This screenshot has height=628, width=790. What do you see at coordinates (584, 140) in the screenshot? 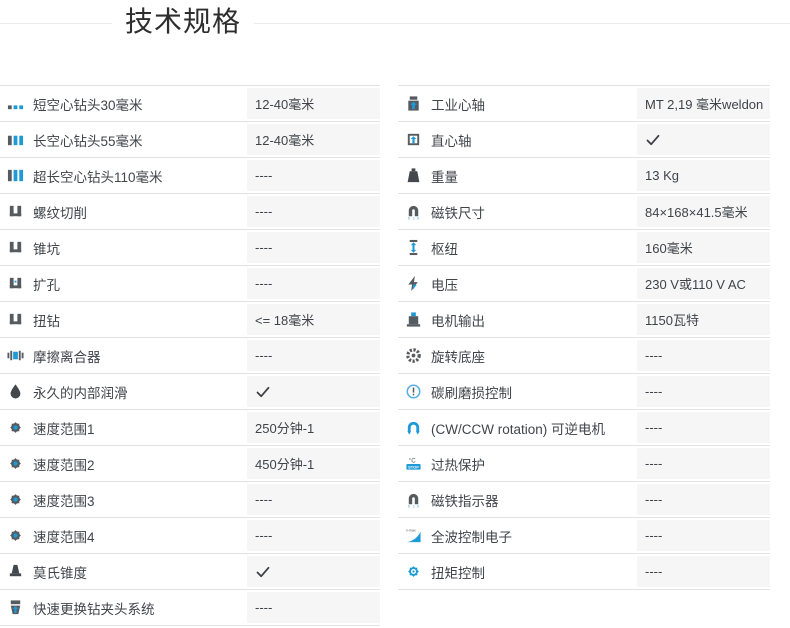
I see `spec-row: 直心轴` at bounding box center [584, 140].